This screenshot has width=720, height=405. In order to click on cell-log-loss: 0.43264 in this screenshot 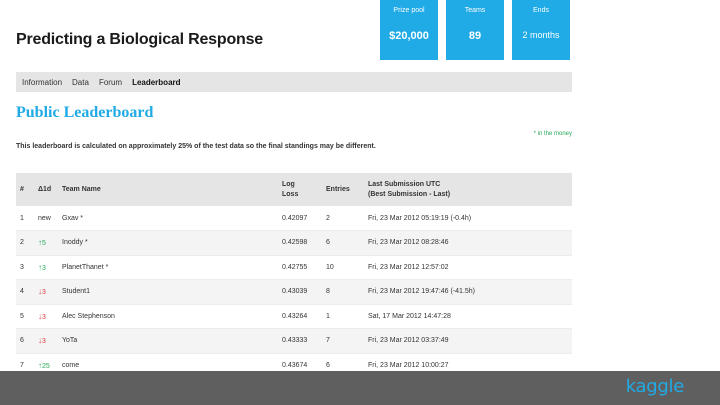, I will do `click(300, 316)`.